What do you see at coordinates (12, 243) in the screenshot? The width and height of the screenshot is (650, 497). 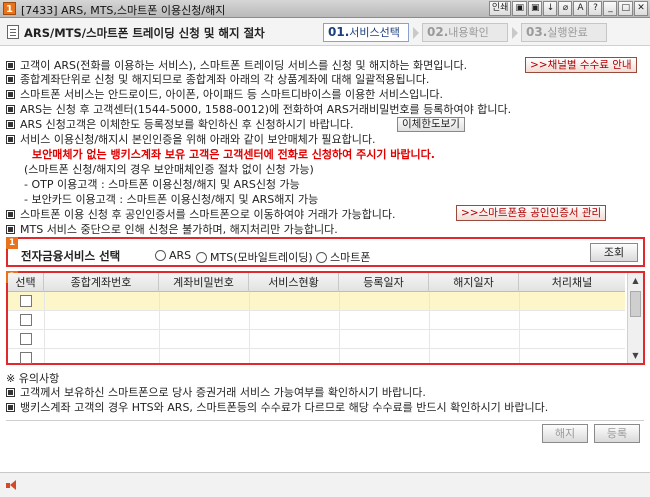 I see `section-badge: 1` at bounding box center [12, 243].